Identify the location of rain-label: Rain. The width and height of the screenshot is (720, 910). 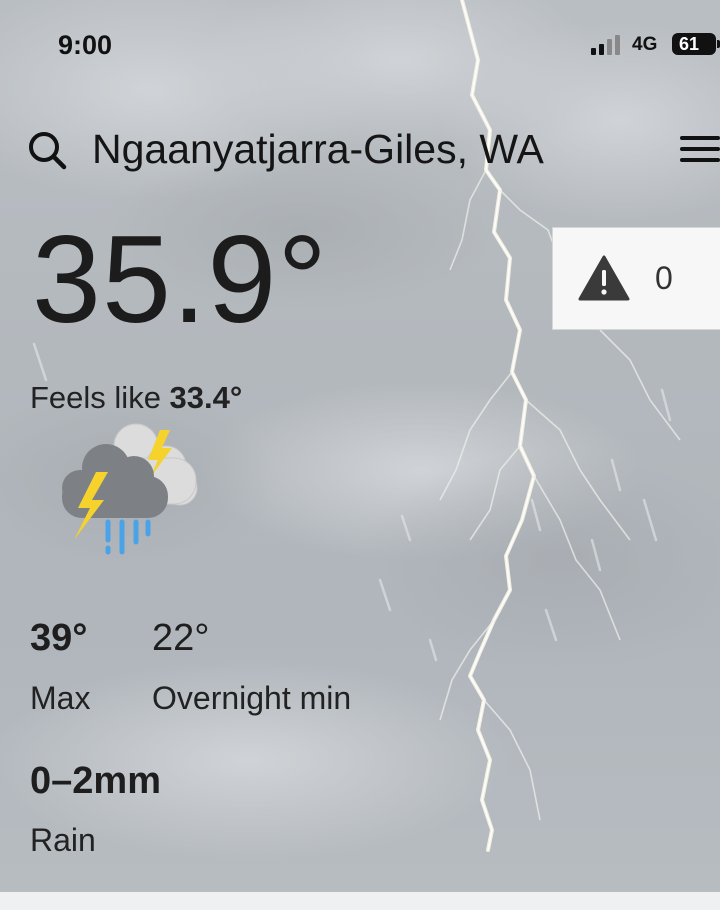
(63, 840).